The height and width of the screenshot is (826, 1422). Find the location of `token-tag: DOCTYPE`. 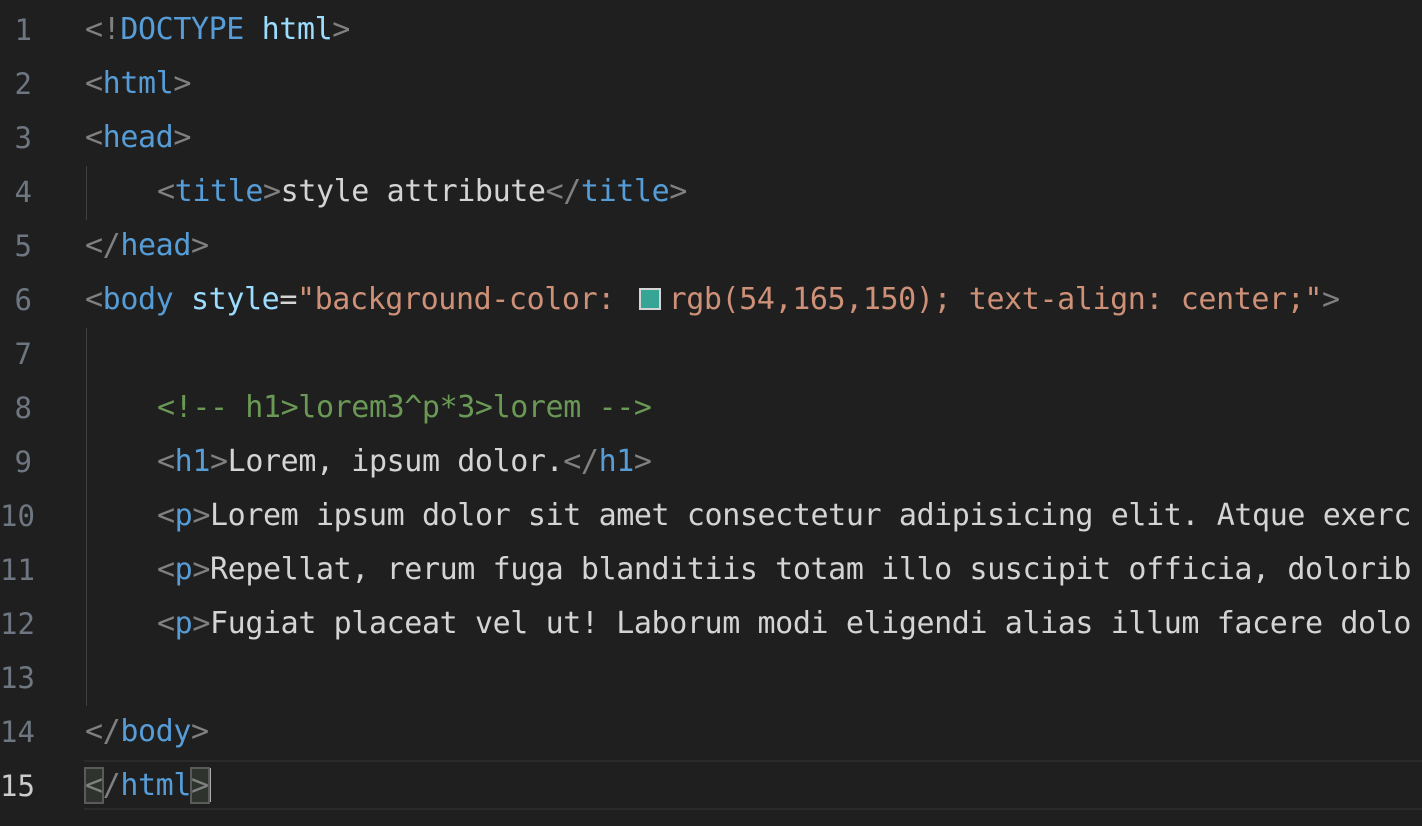

token-tag: DOCTYPE is located at coordinates (182, 29).